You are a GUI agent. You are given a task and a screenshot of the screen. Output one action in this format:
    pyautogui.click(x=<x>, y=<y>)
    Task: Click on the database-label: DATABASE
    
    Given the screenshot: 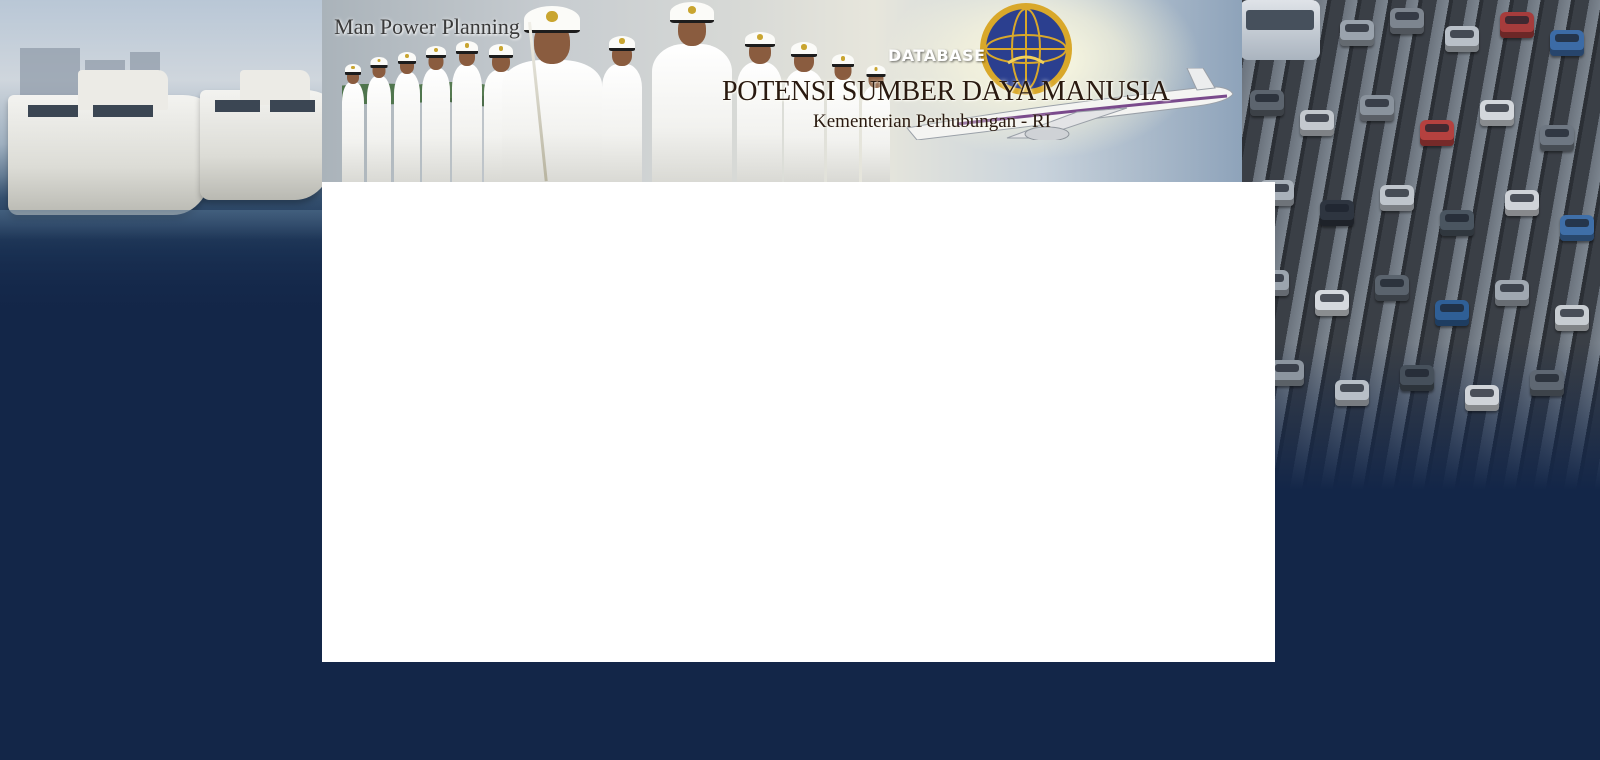 What is the action you would take?
    pyautogui.click(x=937, y=55)
    